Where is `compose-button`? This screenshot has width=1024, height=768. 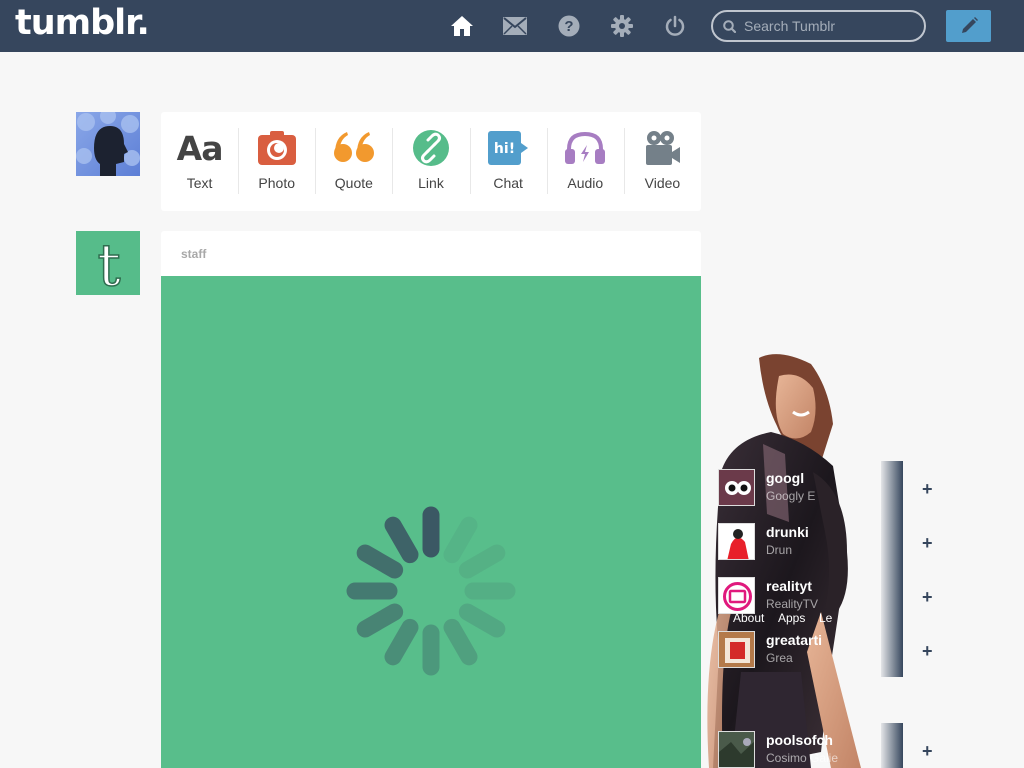
compose-button is located at coordinates (968, 26).